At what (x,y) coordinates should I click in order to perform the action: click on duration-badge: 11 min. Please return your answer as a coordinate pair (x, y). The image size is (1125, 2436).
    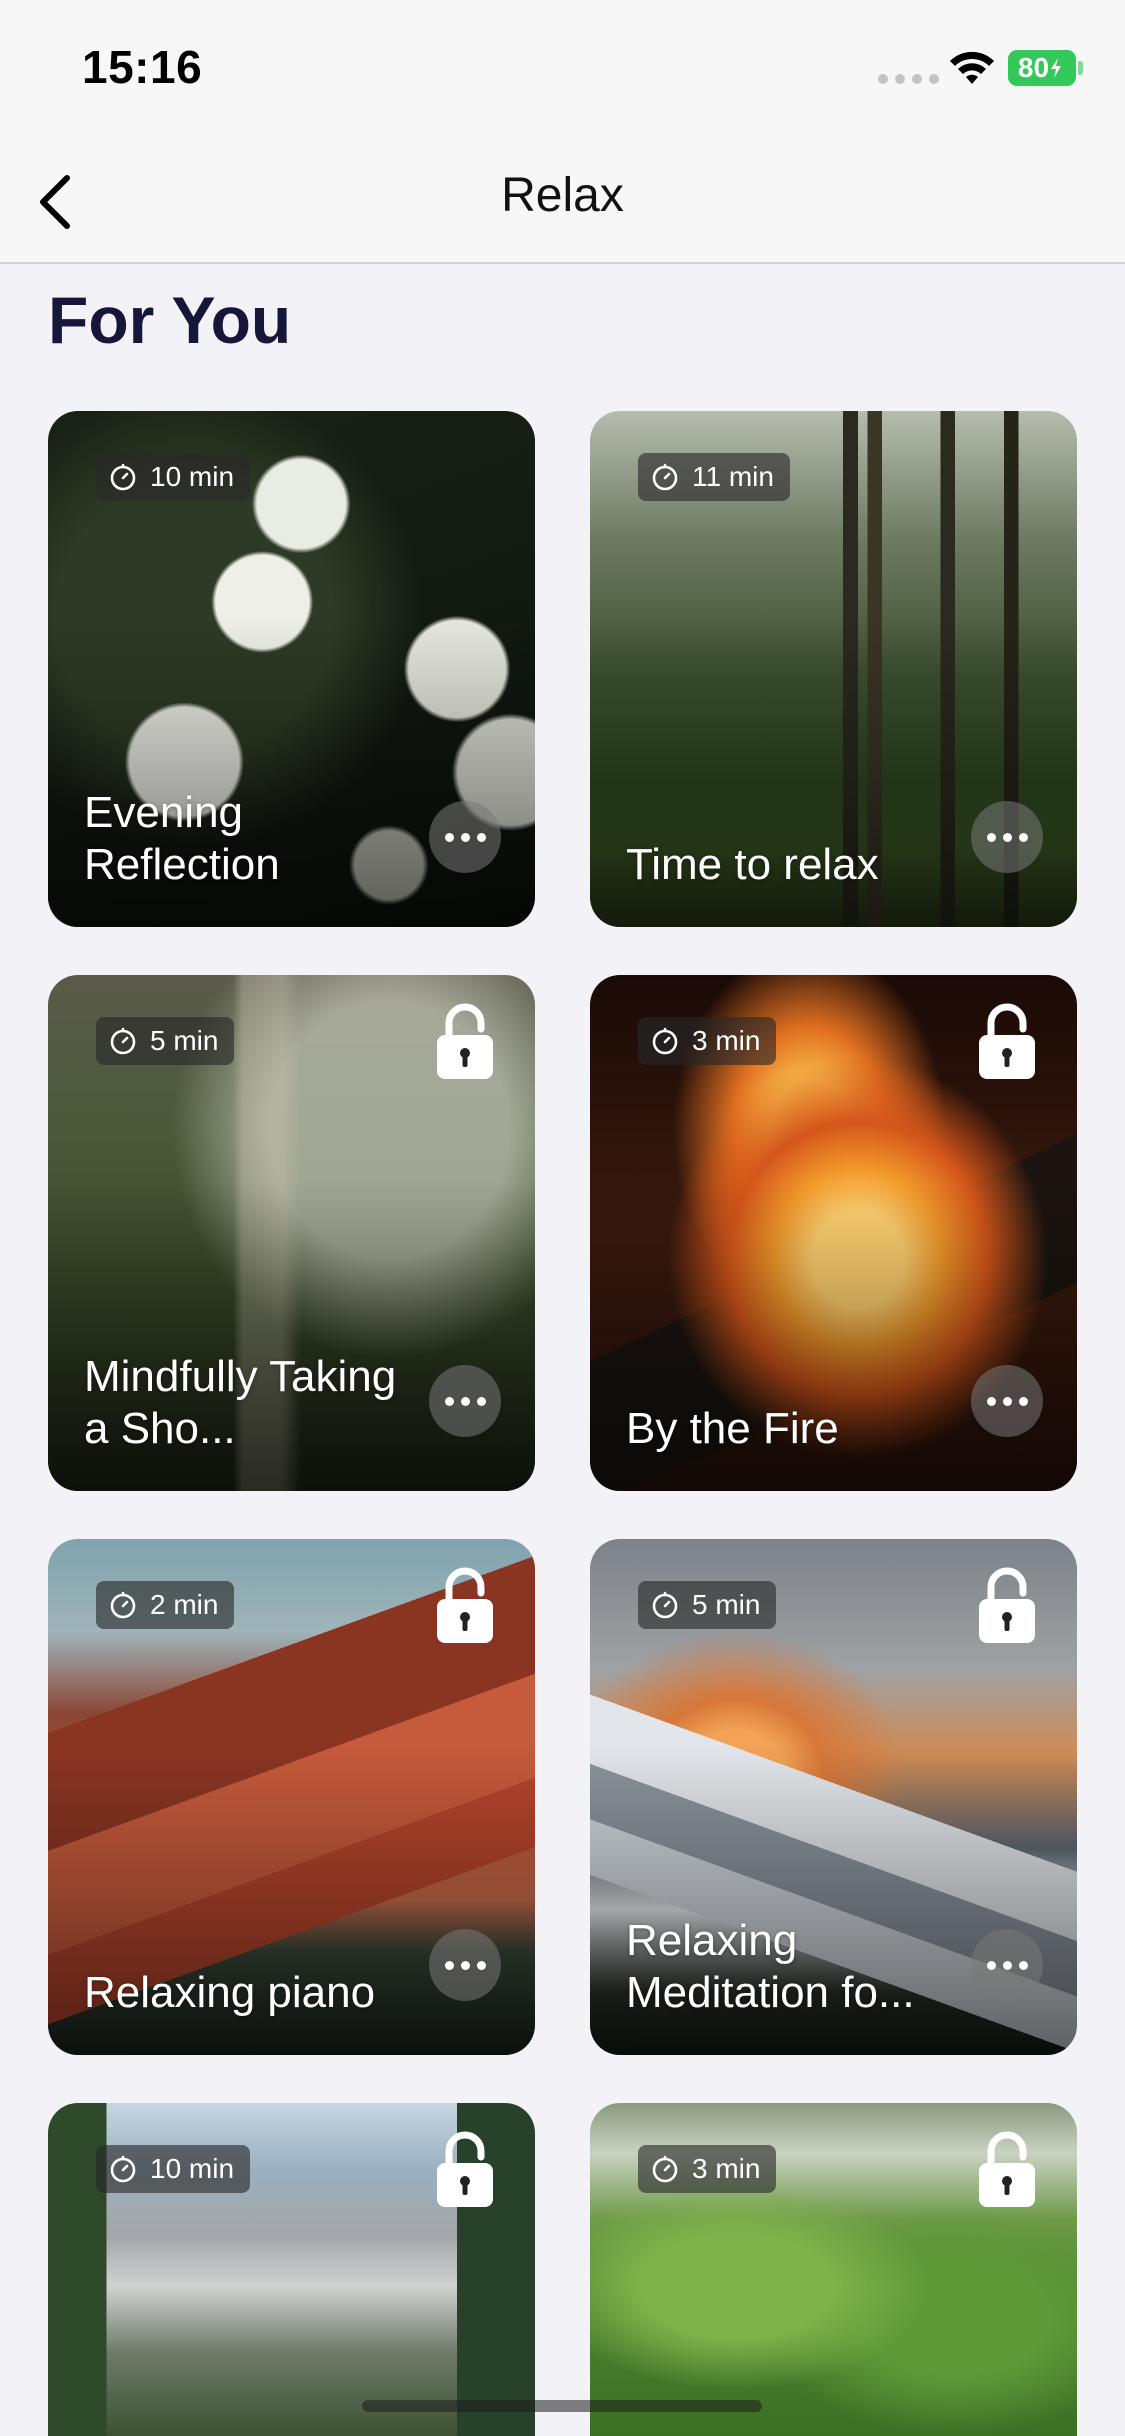
    Looking at the image, I should click on (714, 477).